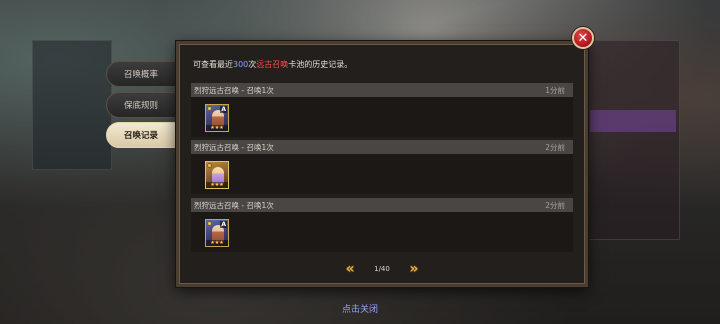  I want to click on pagination: « 1/40 », so click(382, 269).